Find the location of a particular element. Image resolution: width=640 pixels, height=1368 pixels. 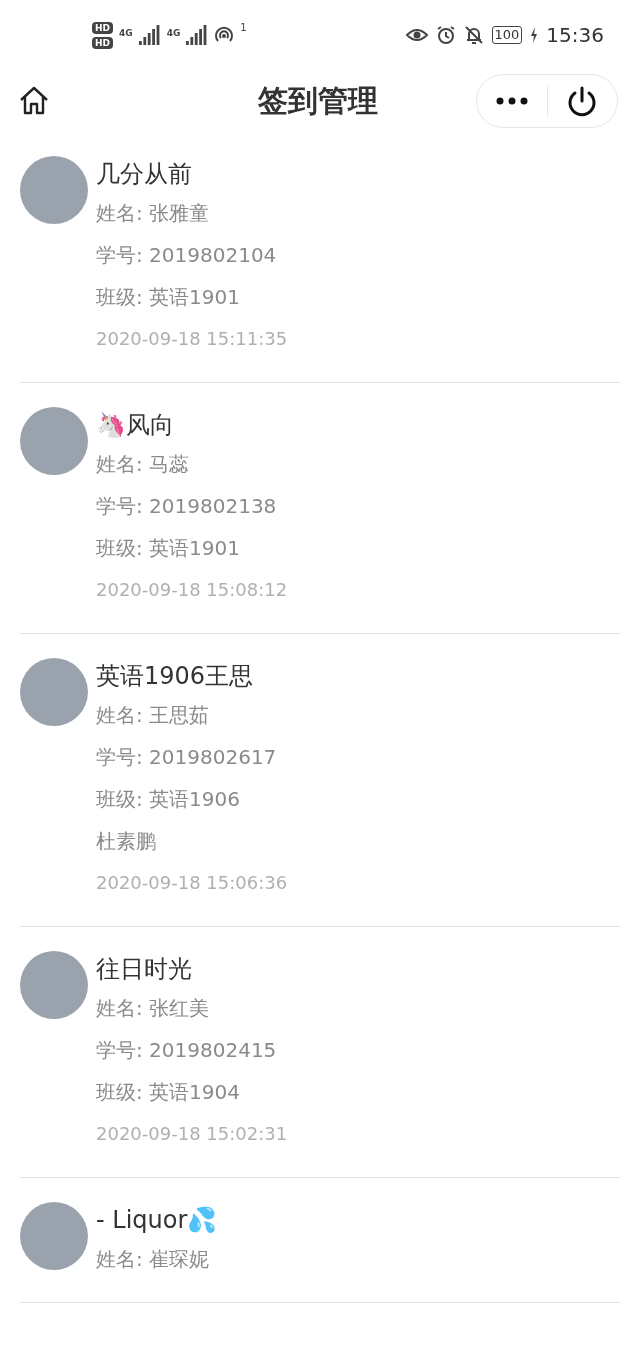

battery-level: 100 is located at coordinates (507, 35).